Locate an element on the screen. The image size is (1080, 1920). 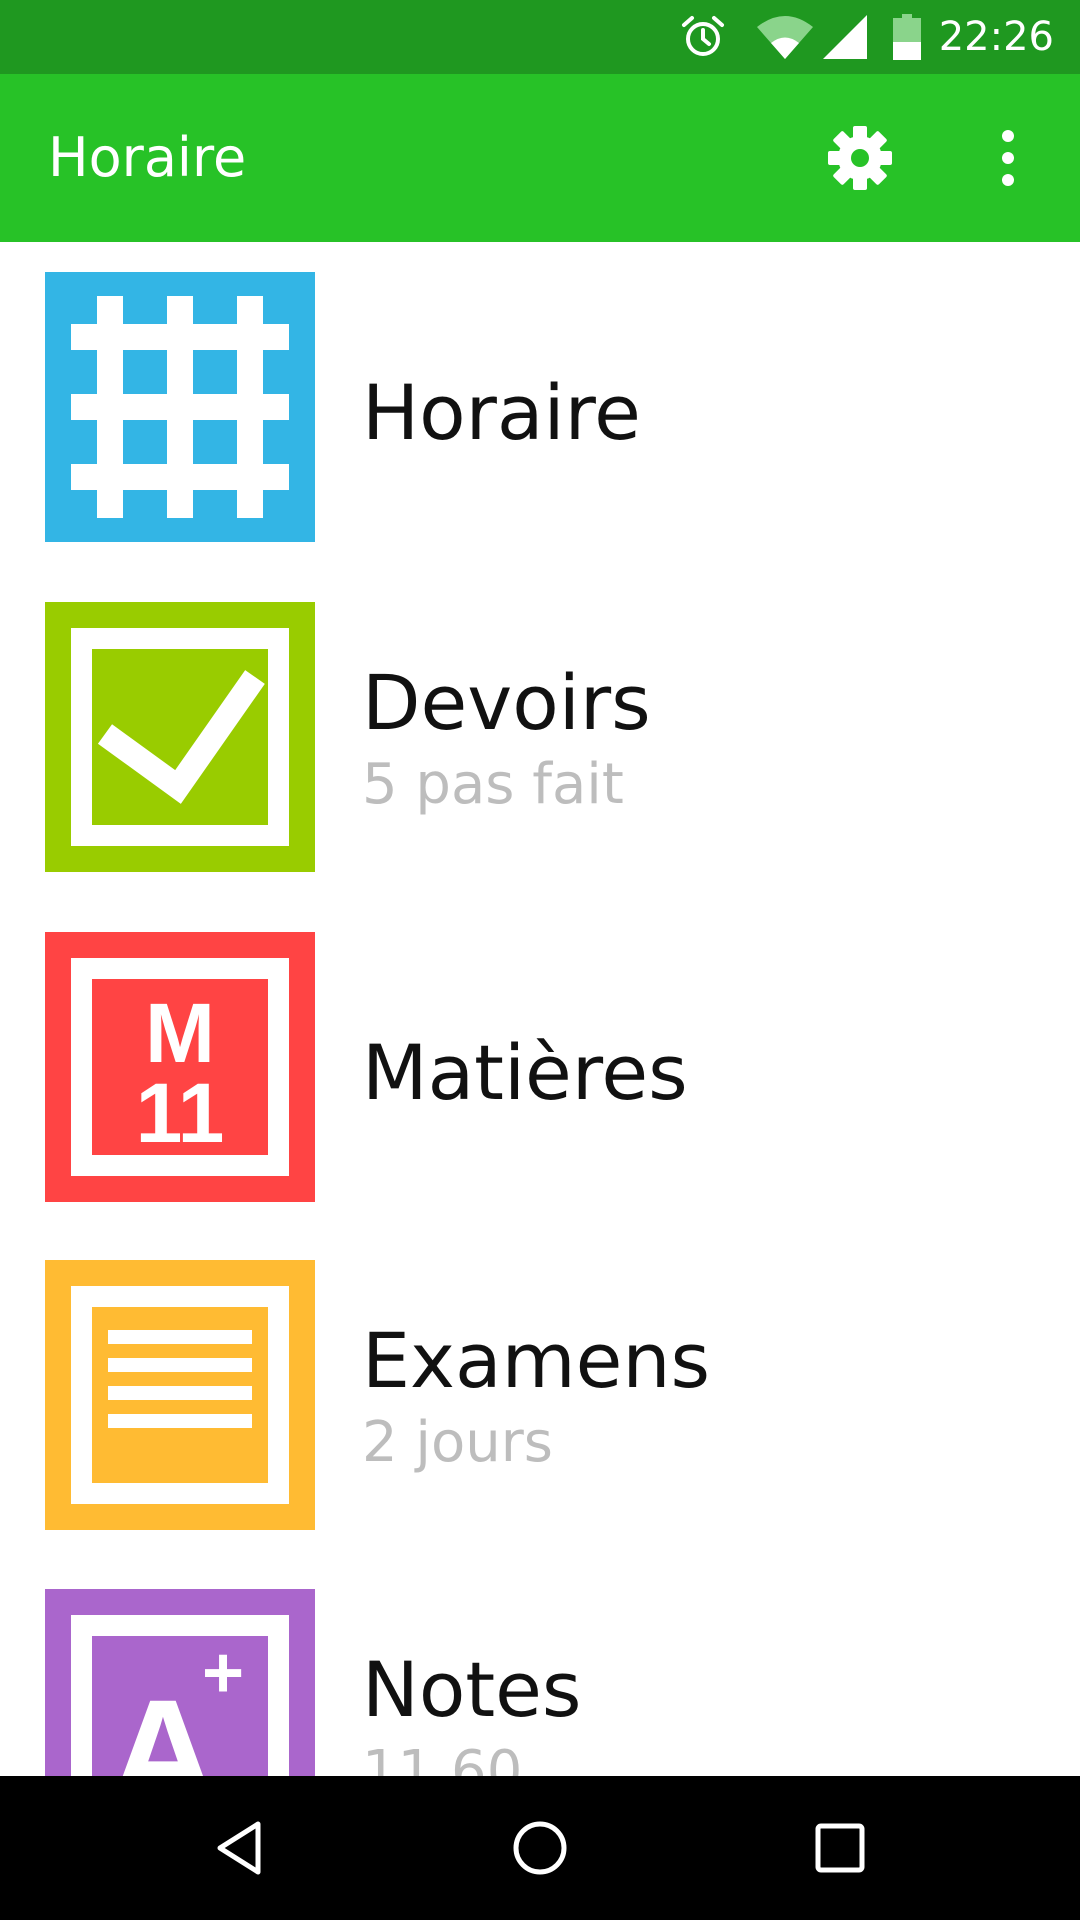
icon-plus: + is located at coordinates (223, 1673).